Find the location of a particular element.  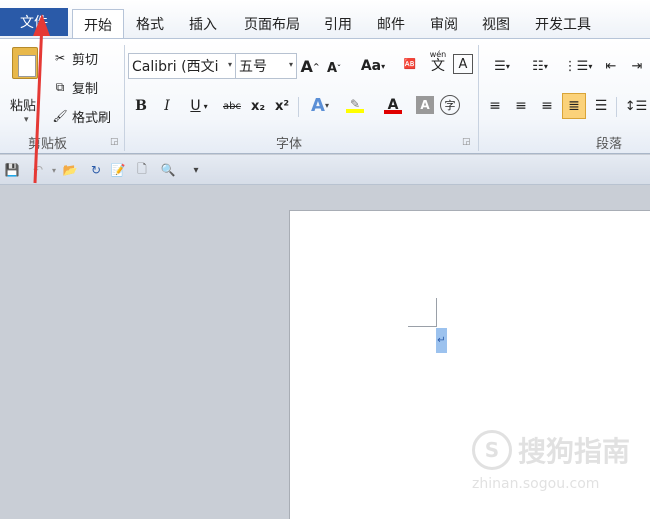

annotation-arrow is located at coordinates (41, 99).